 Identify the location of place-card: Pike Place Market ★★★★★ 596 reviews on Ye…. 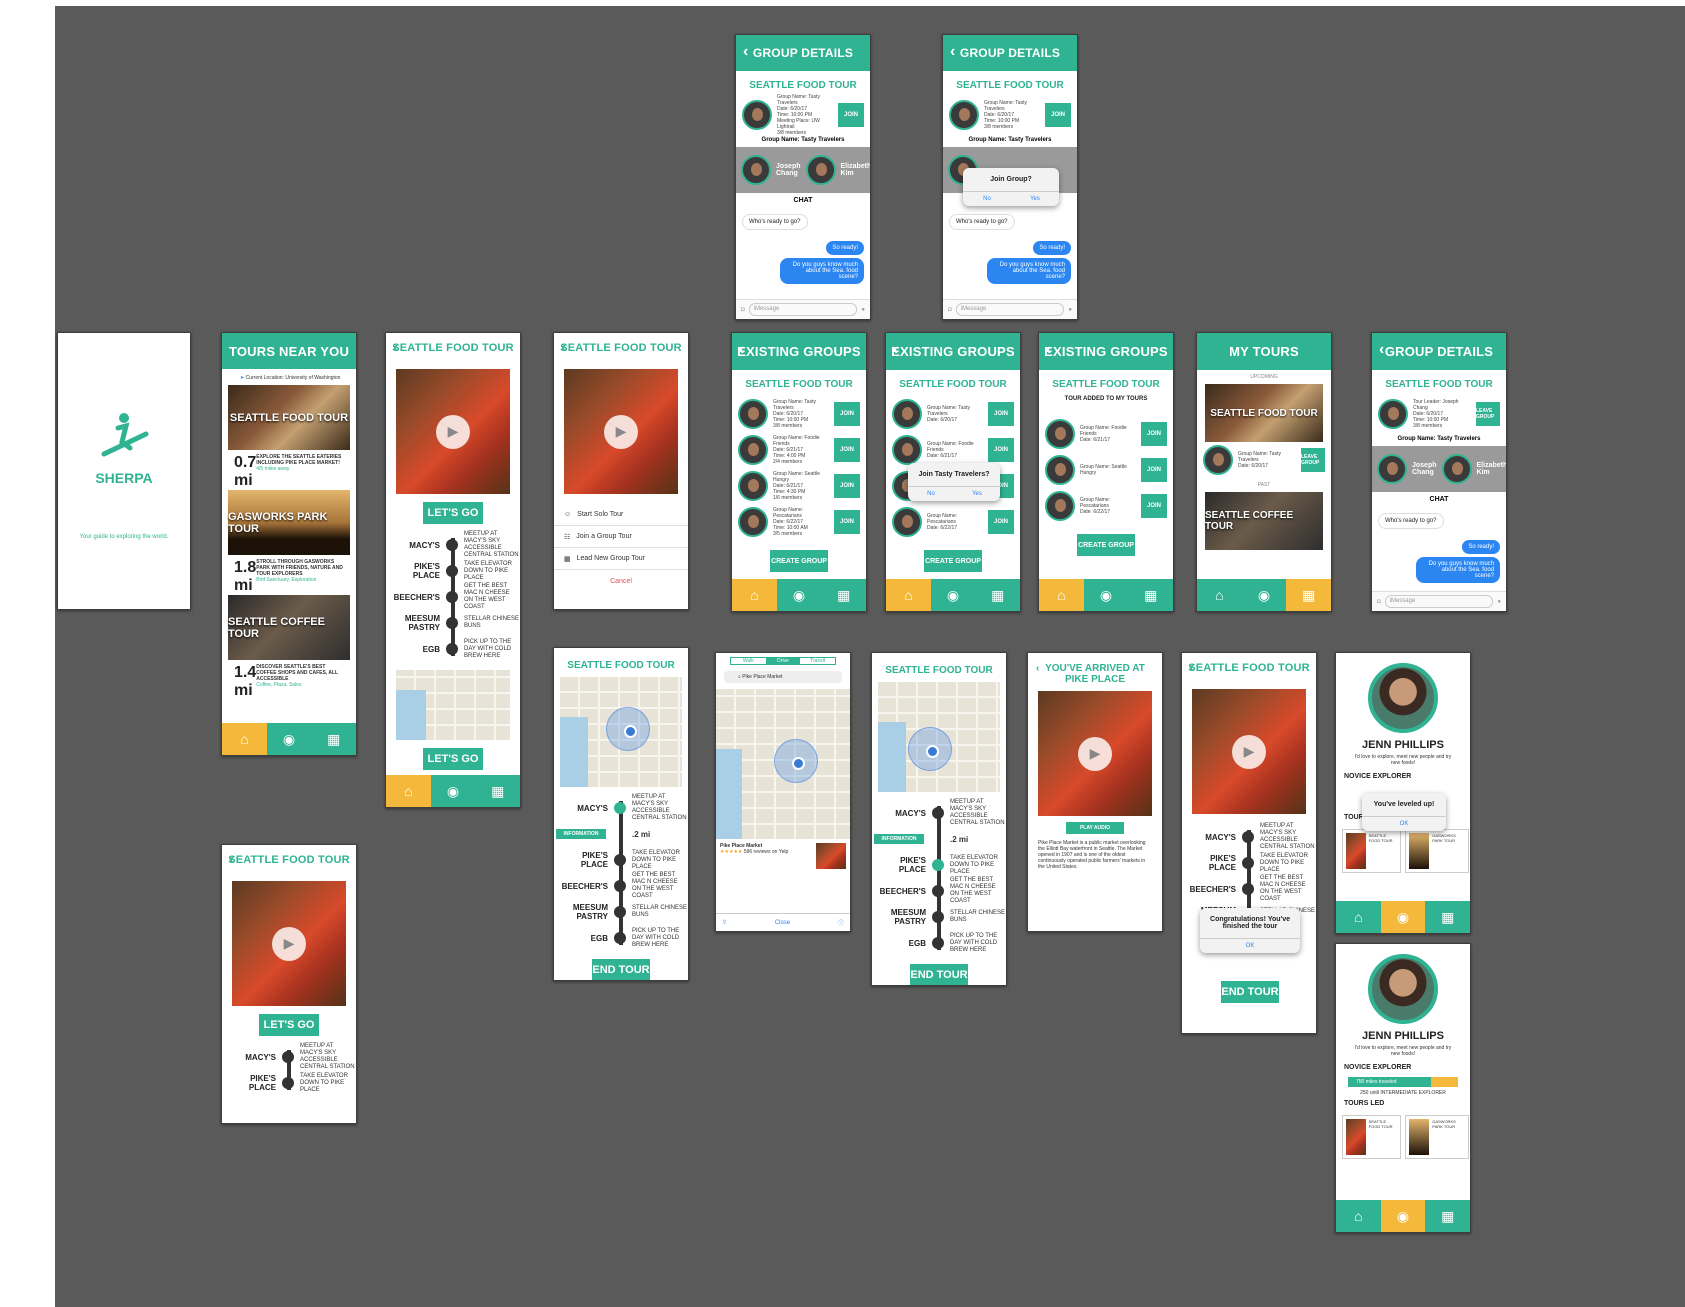
(783, 856).